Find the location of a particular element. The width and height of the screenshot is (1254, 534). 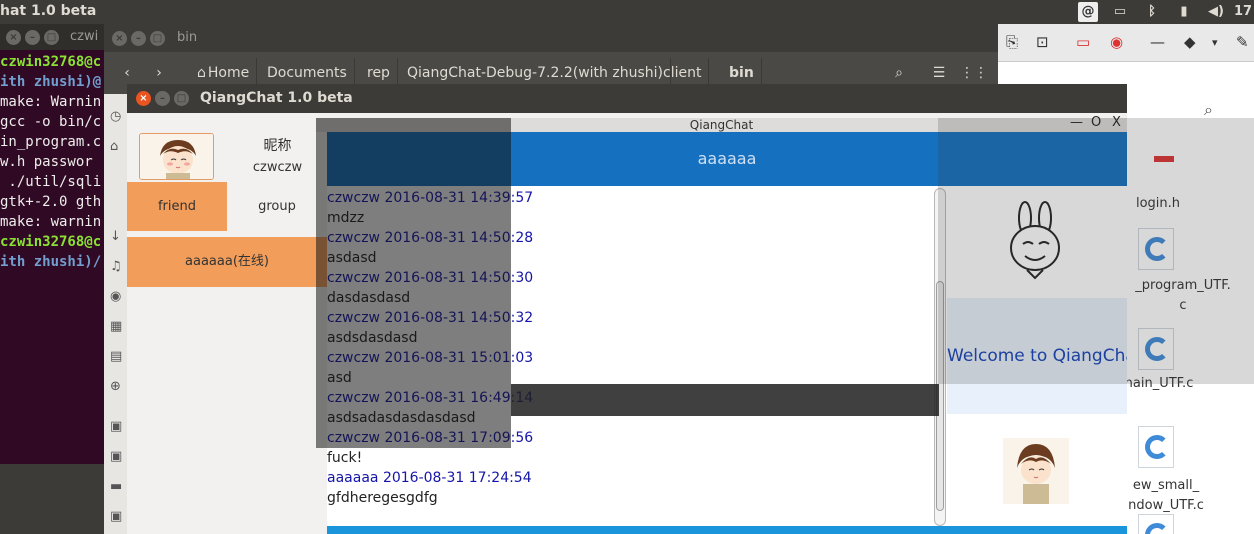

active-app-title: hat 1.0 beta is located at coordinates (48, 11).